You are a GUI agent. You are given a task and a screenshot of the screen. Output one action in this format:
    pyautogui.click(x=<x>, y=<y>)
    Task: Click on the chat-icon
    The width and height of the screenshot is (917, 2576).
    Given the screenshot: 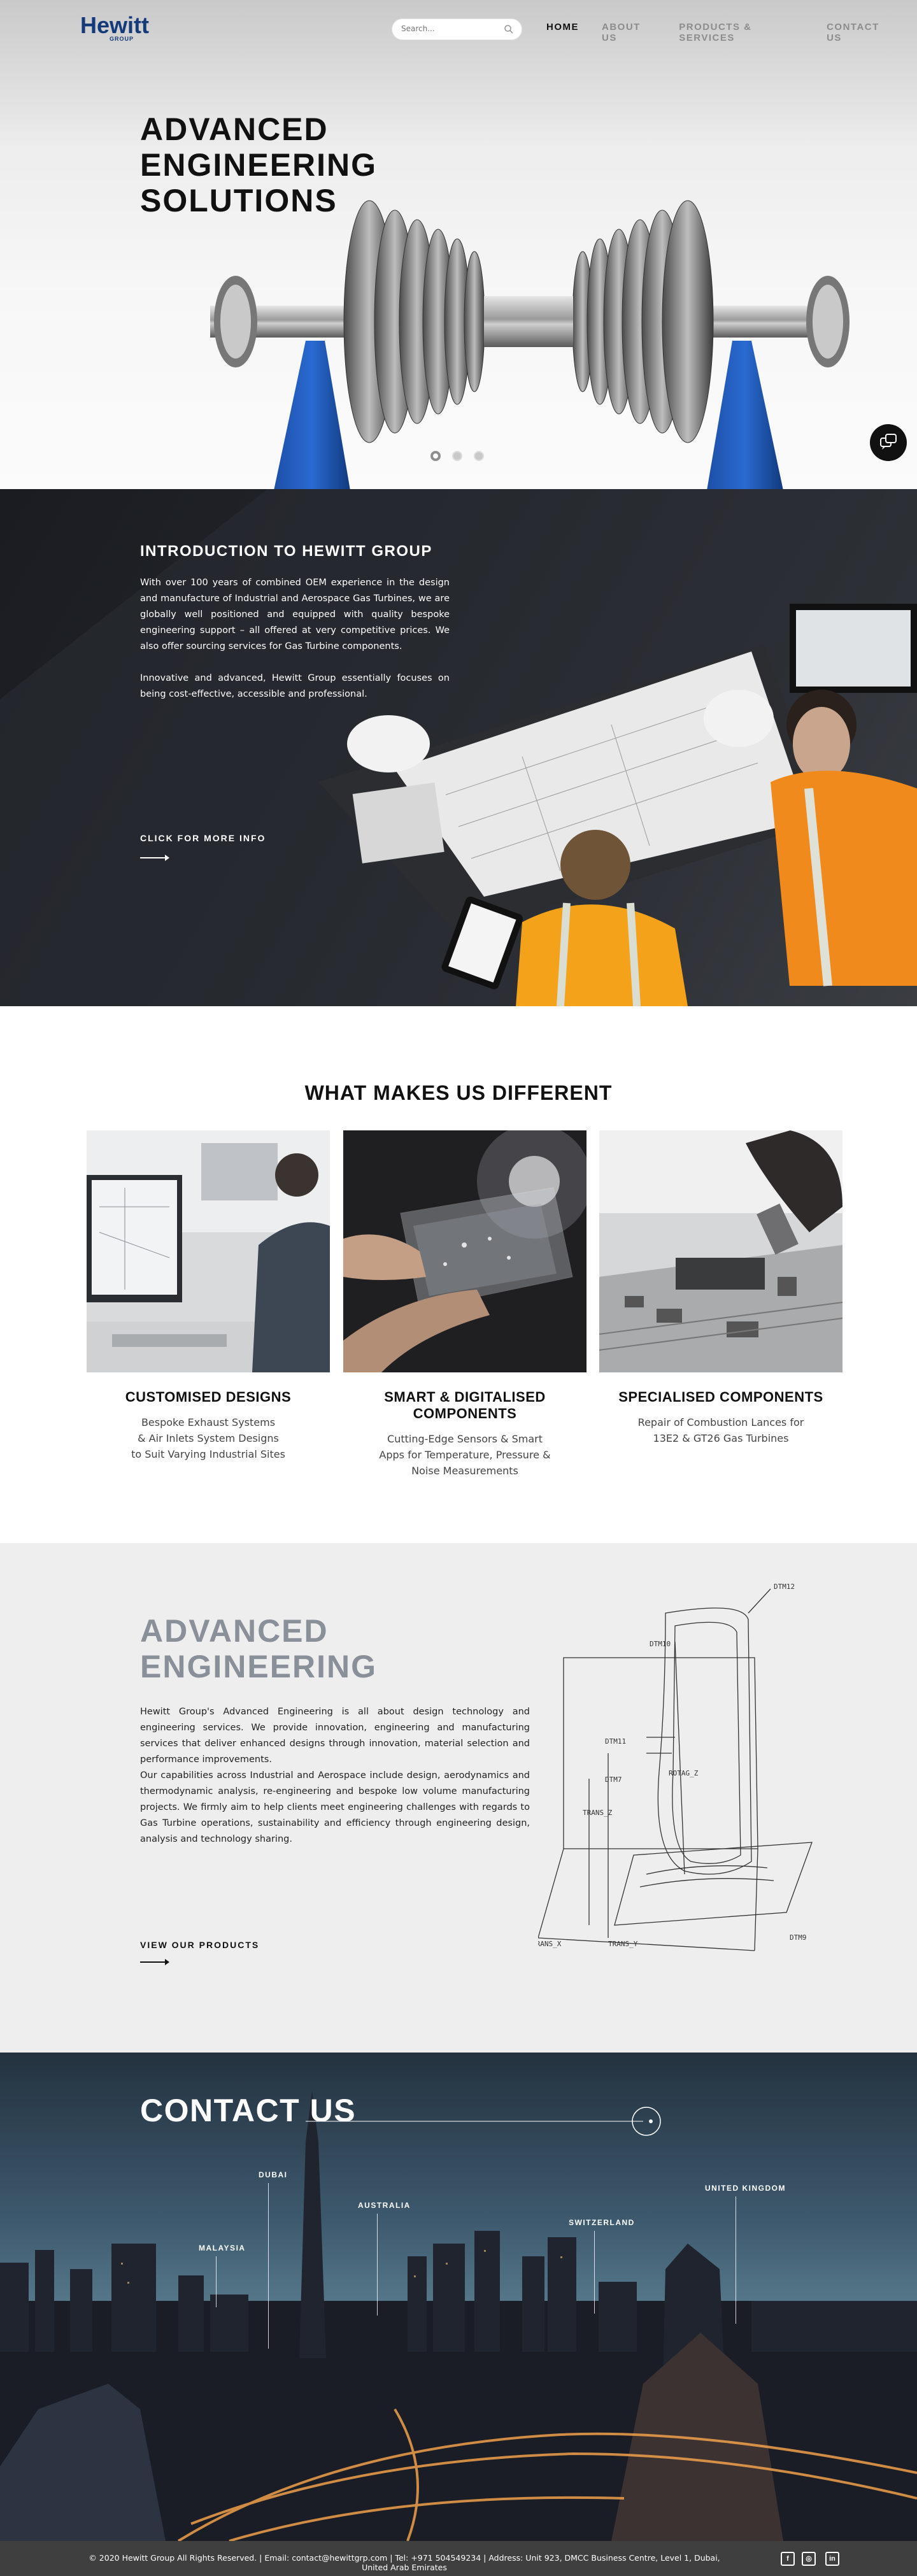 What is the action you would take?
    pyautogui.click(x=888, y=442)
    